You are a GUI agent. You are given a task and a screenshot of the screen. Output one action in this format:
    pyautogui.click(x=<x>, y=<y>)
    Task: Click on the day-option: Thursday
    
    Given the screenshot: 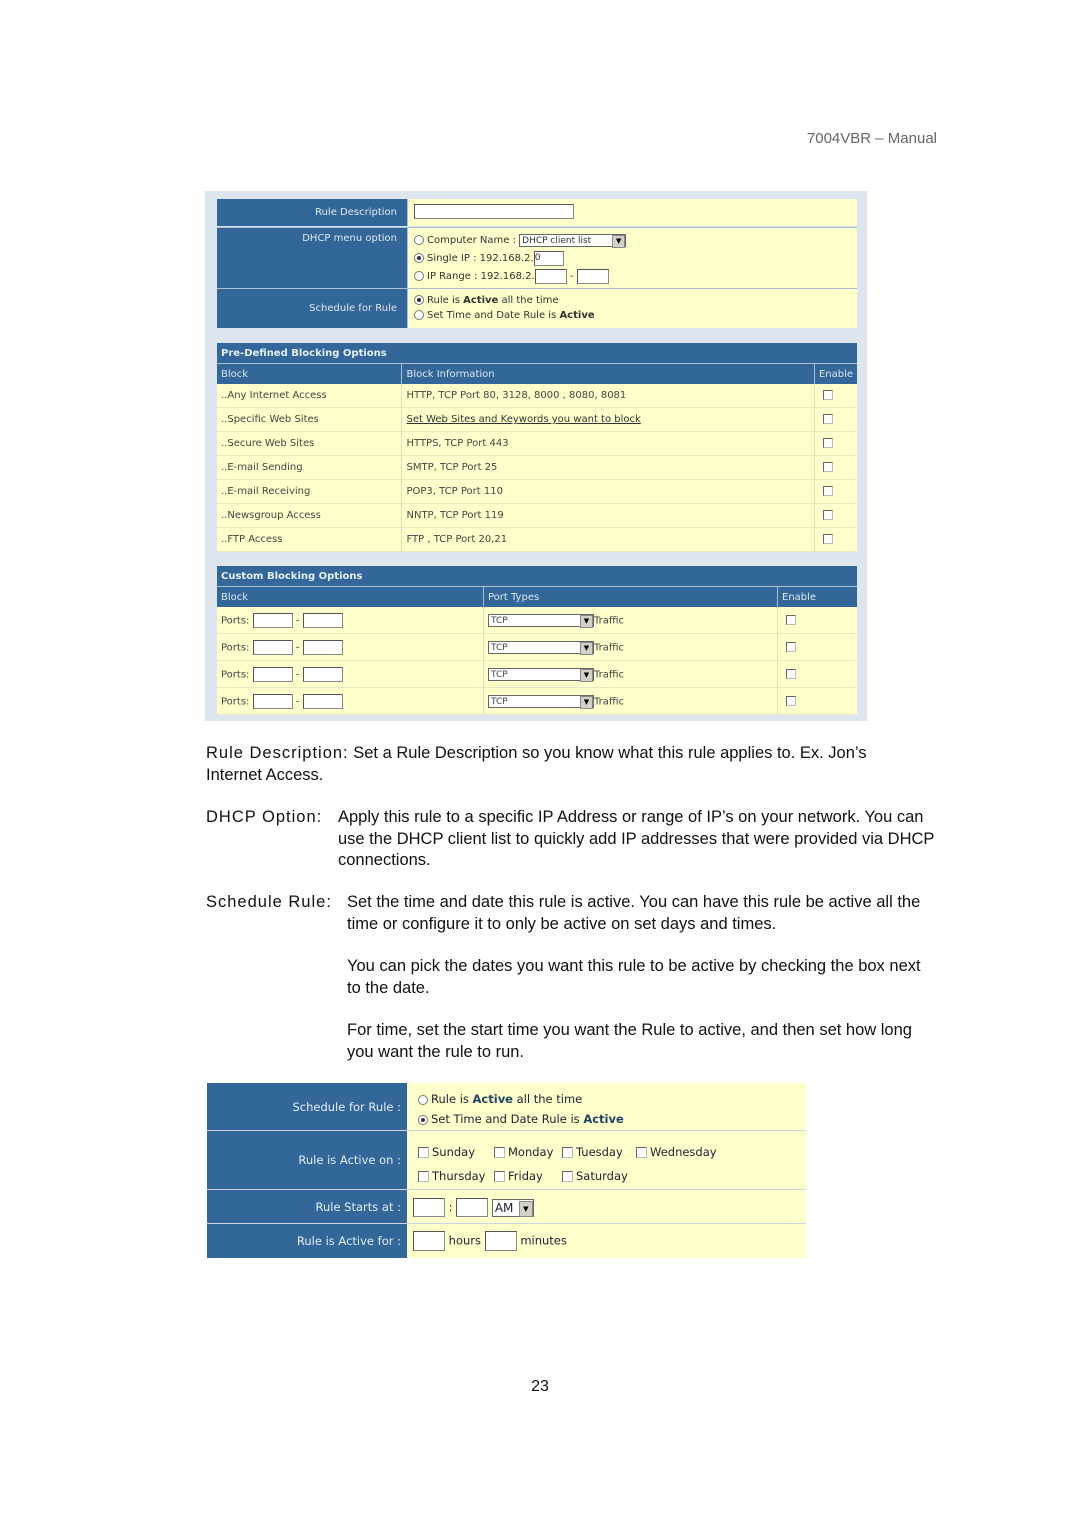 What is the action you would take?
    pyautogui.click(x=456, y=1176)
    